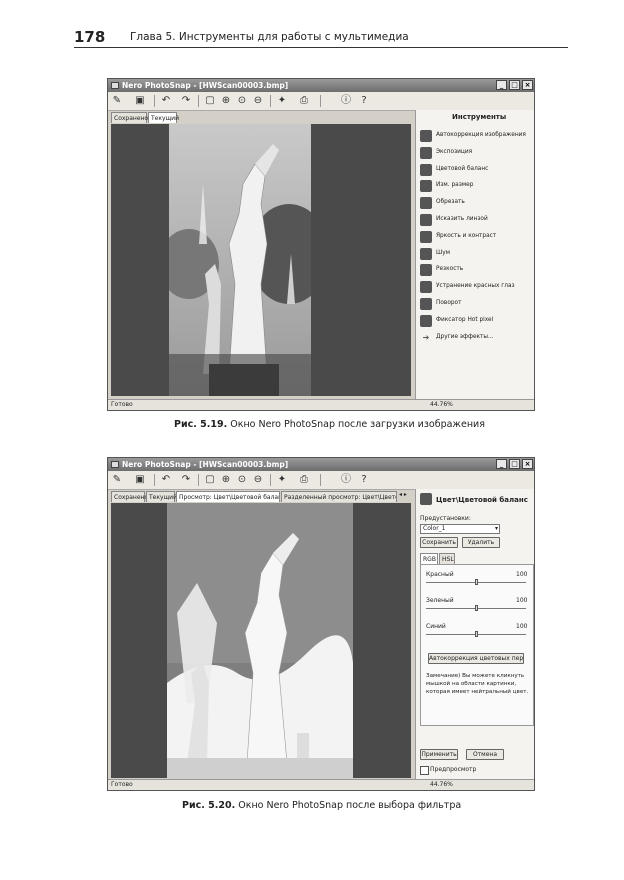 This screenshot has height=880, width=624. I want to click on tool-item: Устранение красных глаз, so click(477, 288).